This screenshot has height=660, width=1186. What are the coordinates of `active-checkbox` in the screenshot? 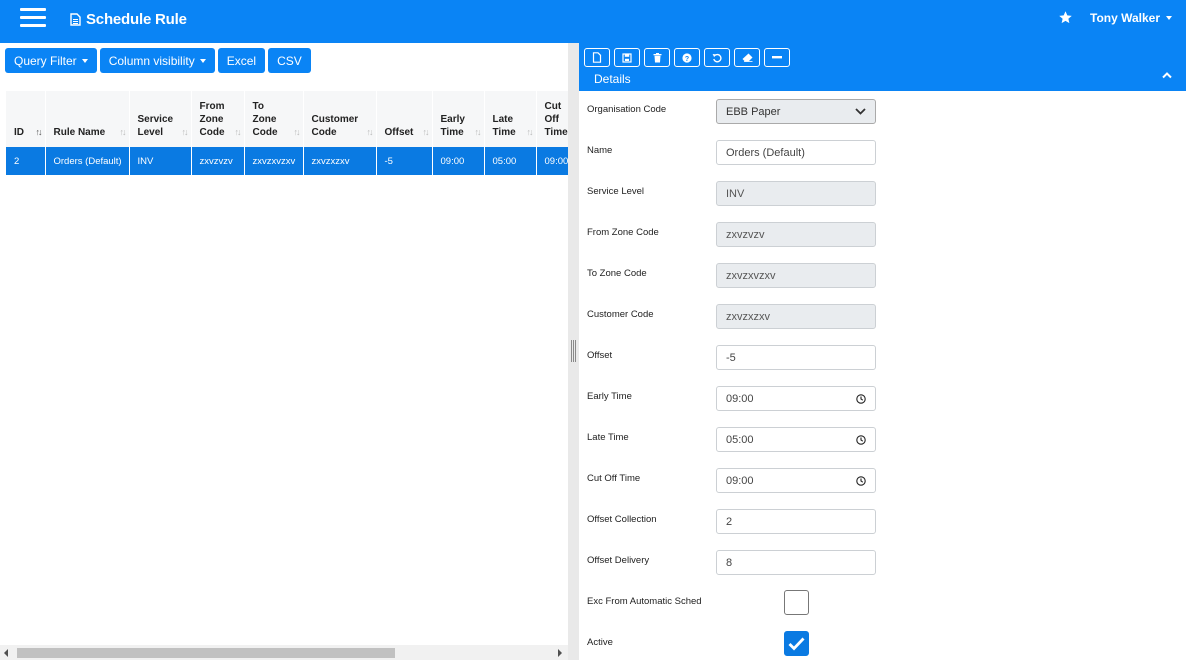 It's located at (796, 643).